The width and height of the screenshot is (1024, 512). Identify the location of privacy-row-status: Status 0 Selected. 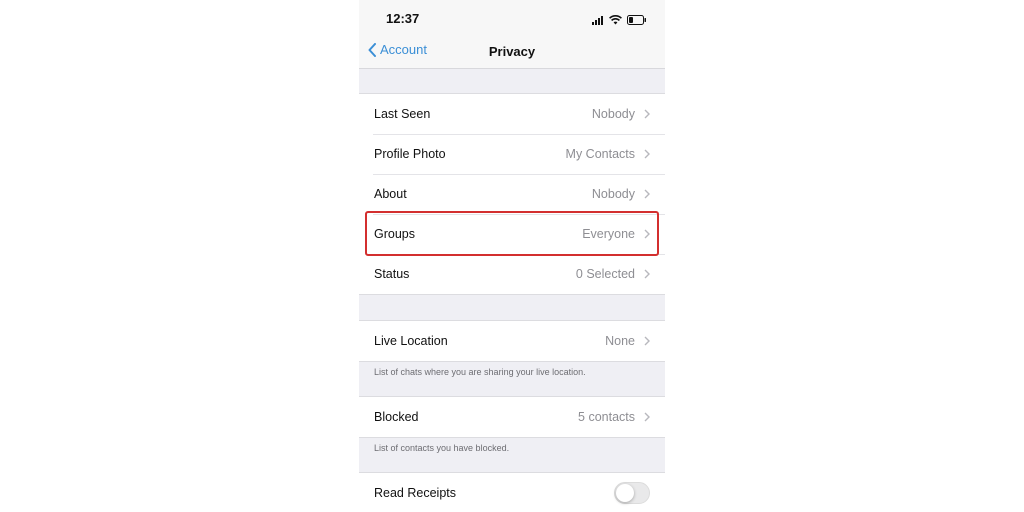
(512, 274).